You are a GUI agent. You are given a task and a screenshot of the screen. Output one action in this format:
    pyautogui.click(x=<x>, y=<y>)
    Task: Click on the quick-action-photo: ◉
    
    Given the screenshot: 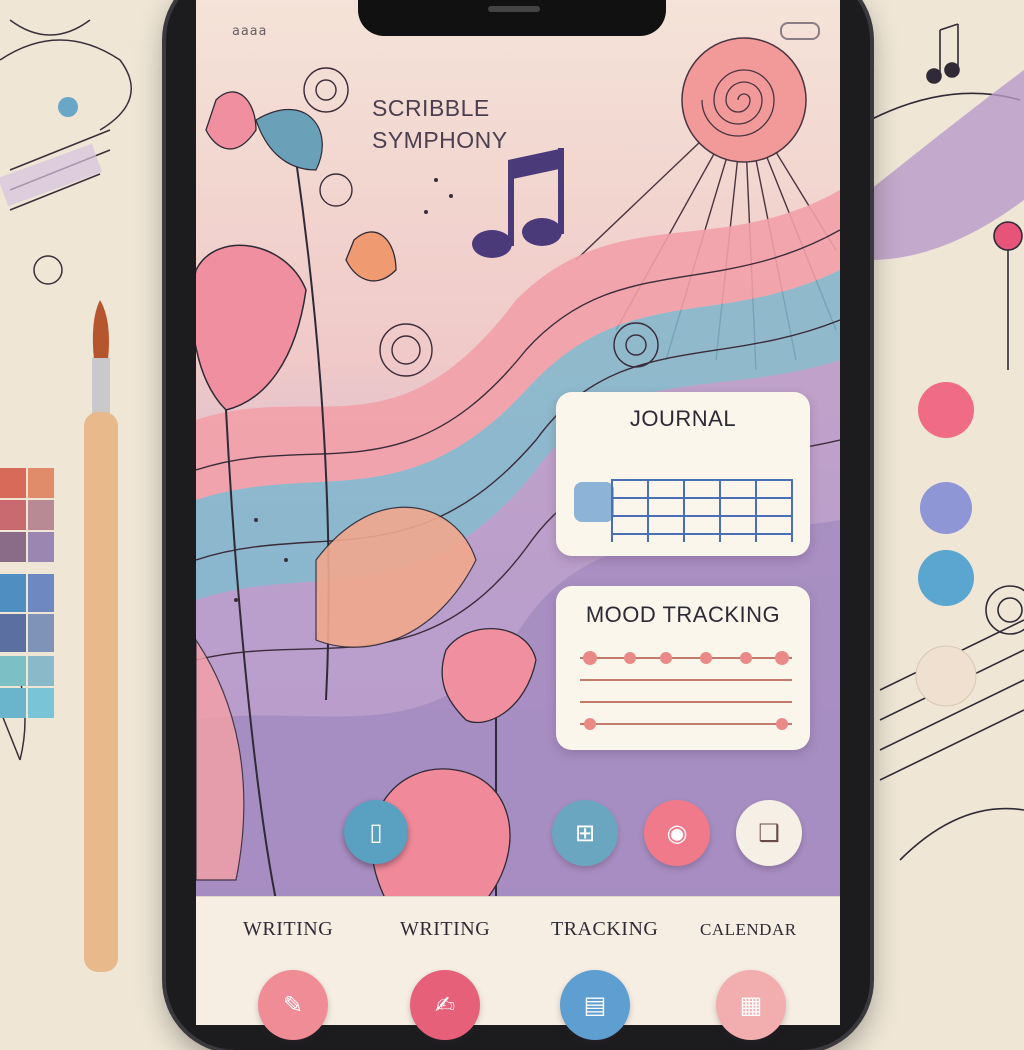 What is the action you would take?
    pyautogui.click(x=677, y=833)
    